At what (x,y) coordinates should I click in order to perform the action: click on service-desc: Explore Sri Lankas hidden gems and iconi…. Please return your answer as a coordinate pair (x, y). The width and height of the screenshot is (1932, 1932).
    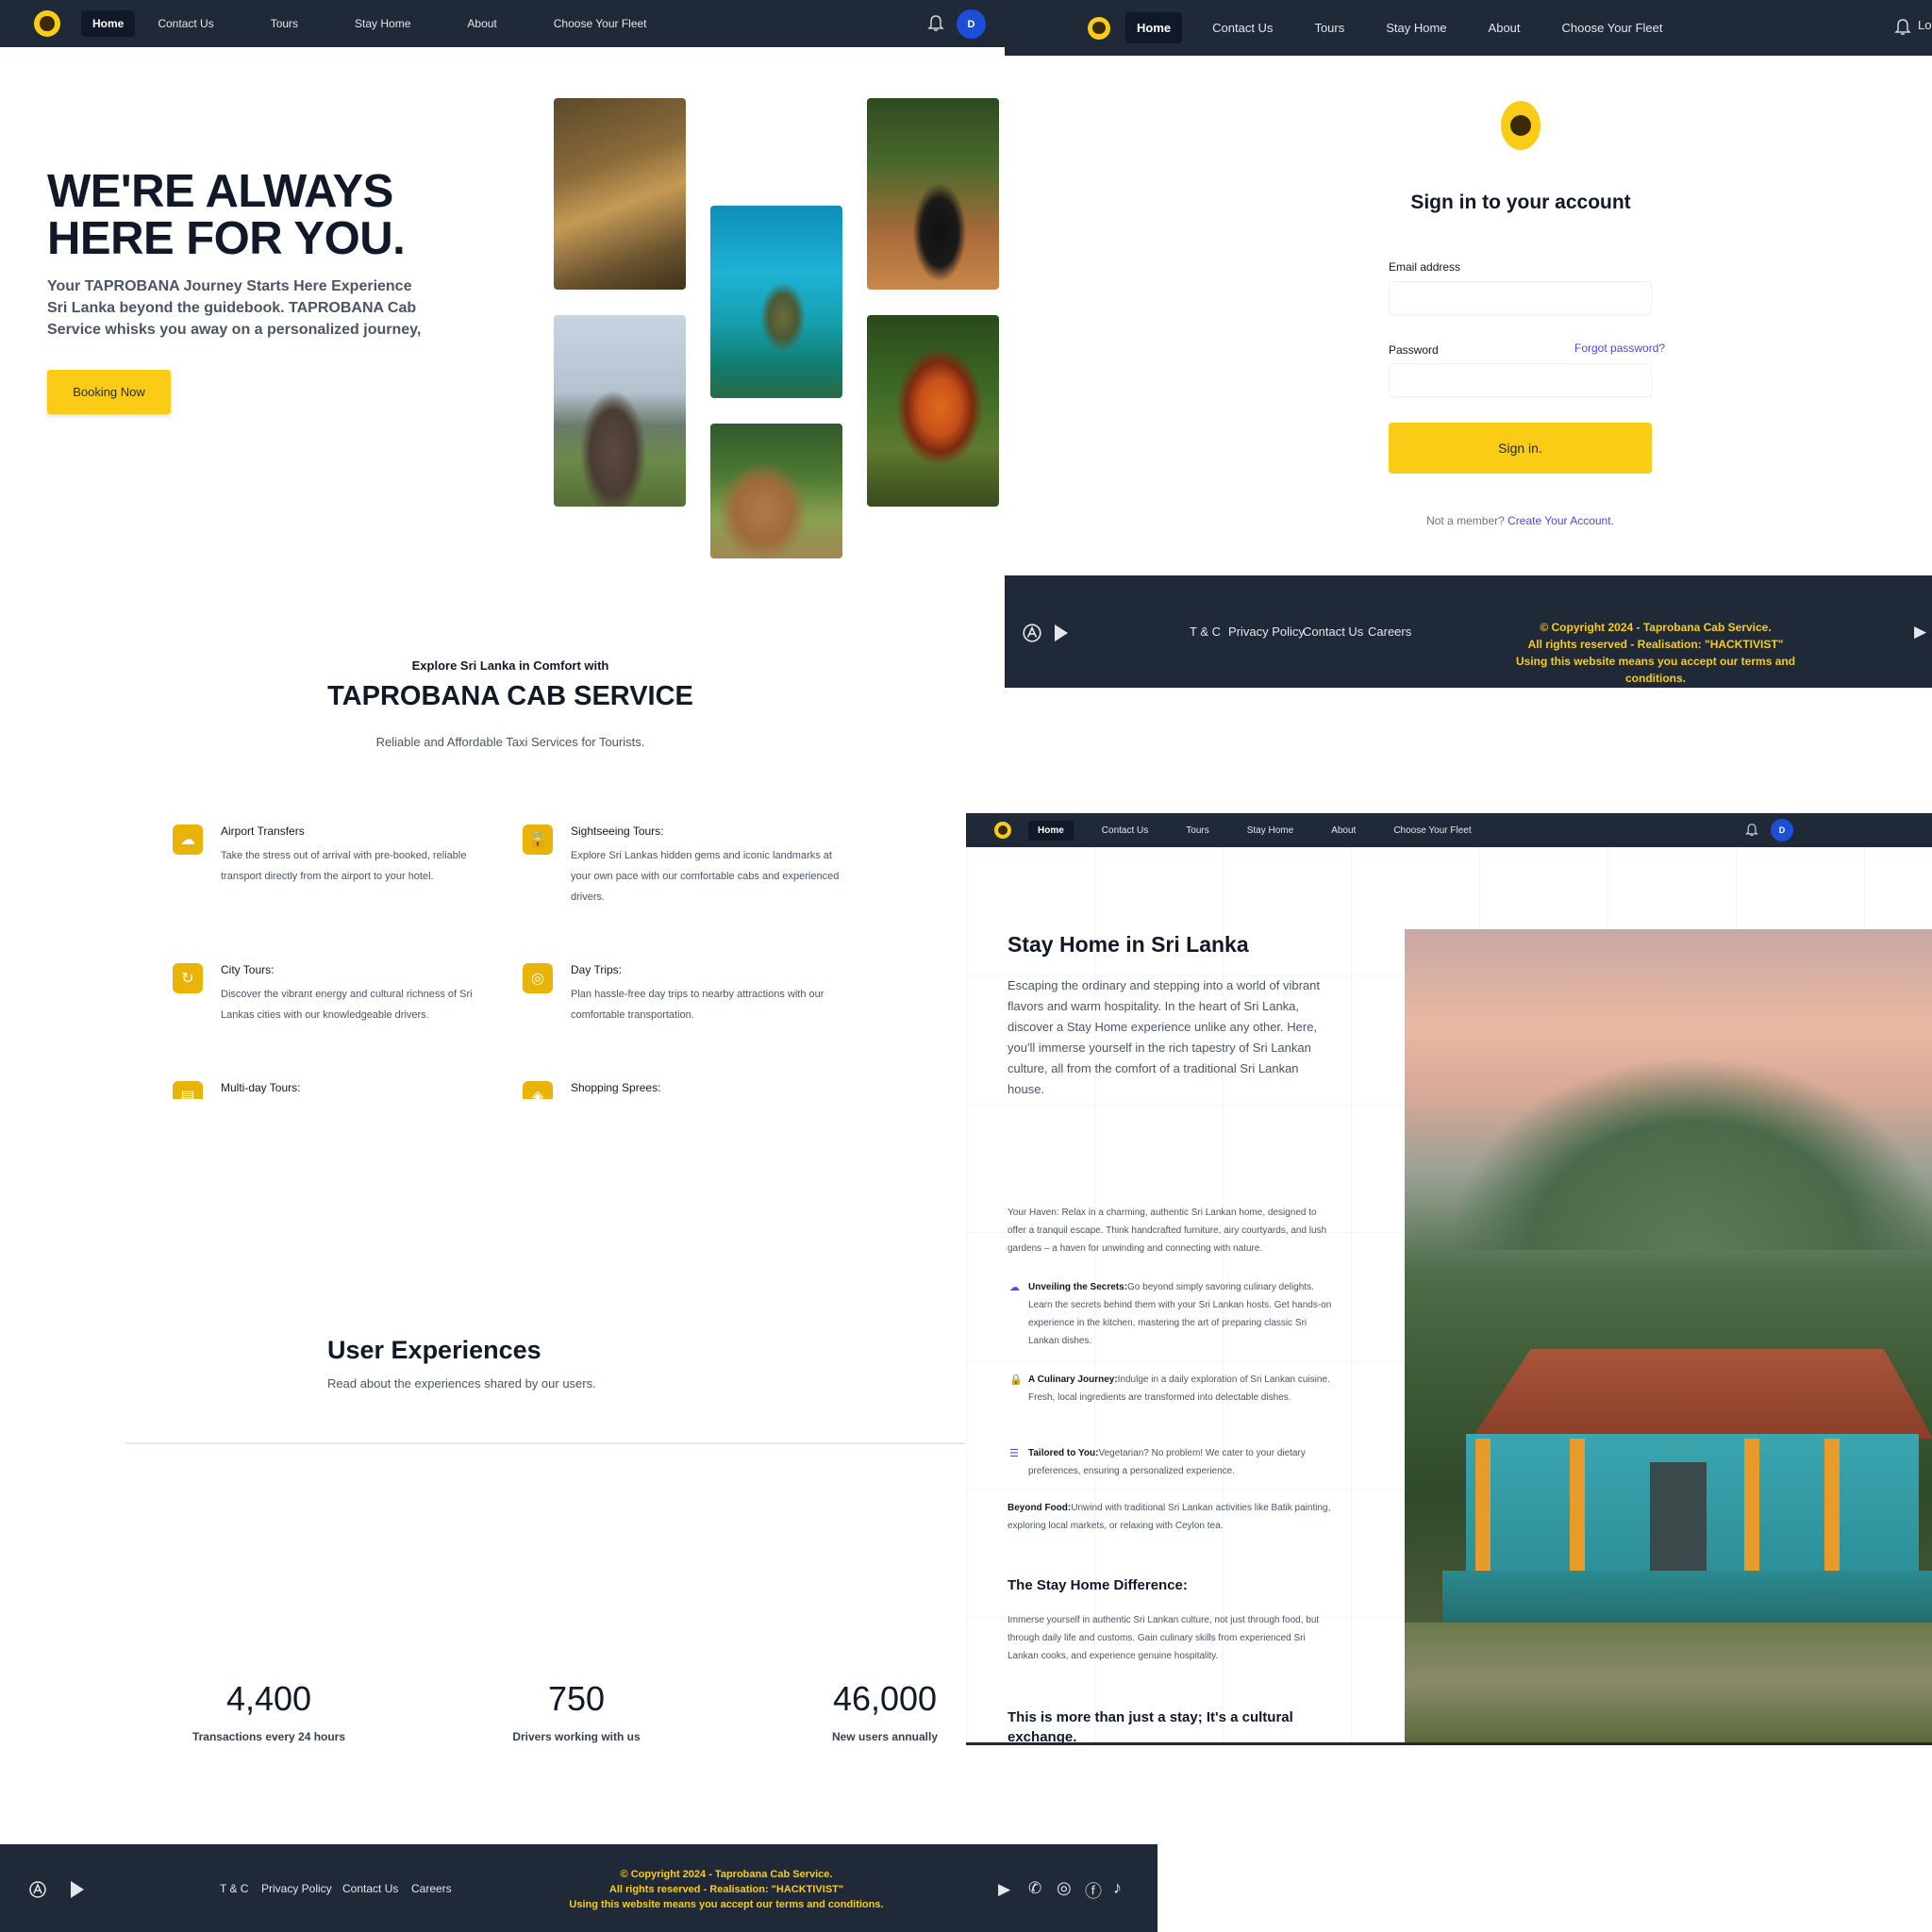
    Looking at the image, I should click on (705, 877).